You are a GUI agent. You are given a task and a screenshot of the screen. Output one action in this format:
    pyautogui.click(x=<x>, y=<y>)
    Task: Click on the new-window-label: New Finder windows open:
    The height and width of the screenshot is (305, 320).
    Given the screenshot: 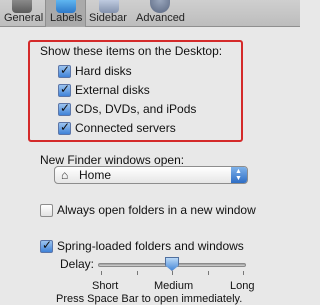 What is the action you would take?
    pyautogui.click(x=112, y=160)
    